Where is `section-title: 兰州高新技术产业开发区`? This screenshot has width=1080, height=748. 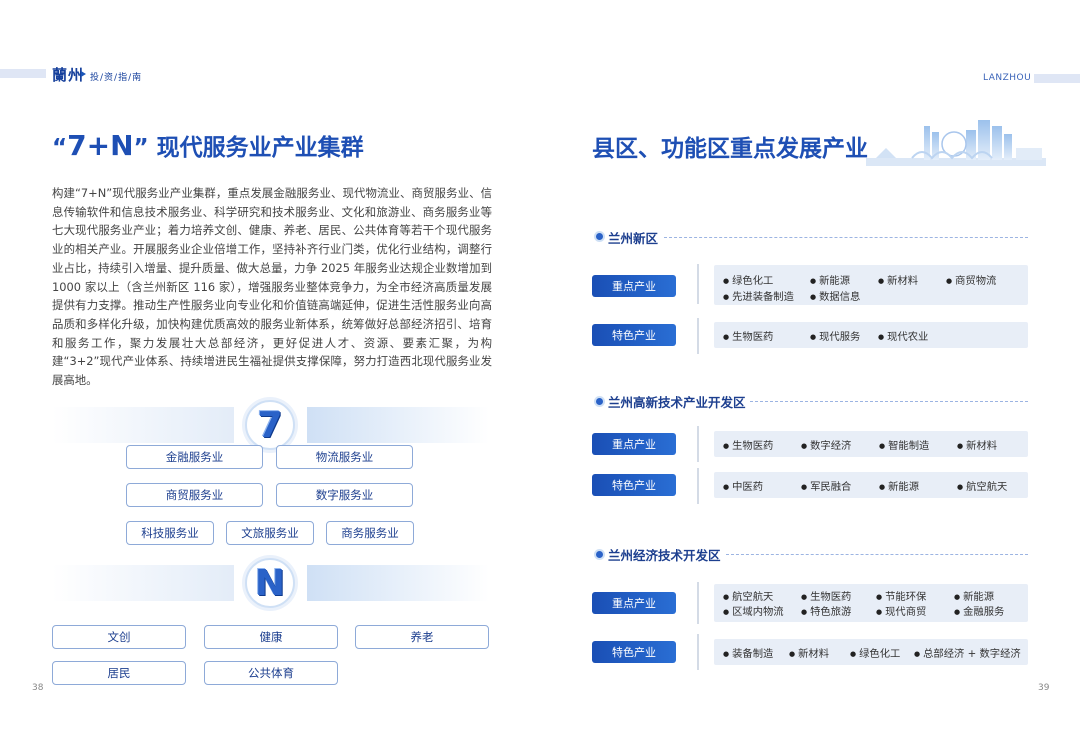
section-title: 兰州高新技术产业开发区 is located at coordinates (677, 402).